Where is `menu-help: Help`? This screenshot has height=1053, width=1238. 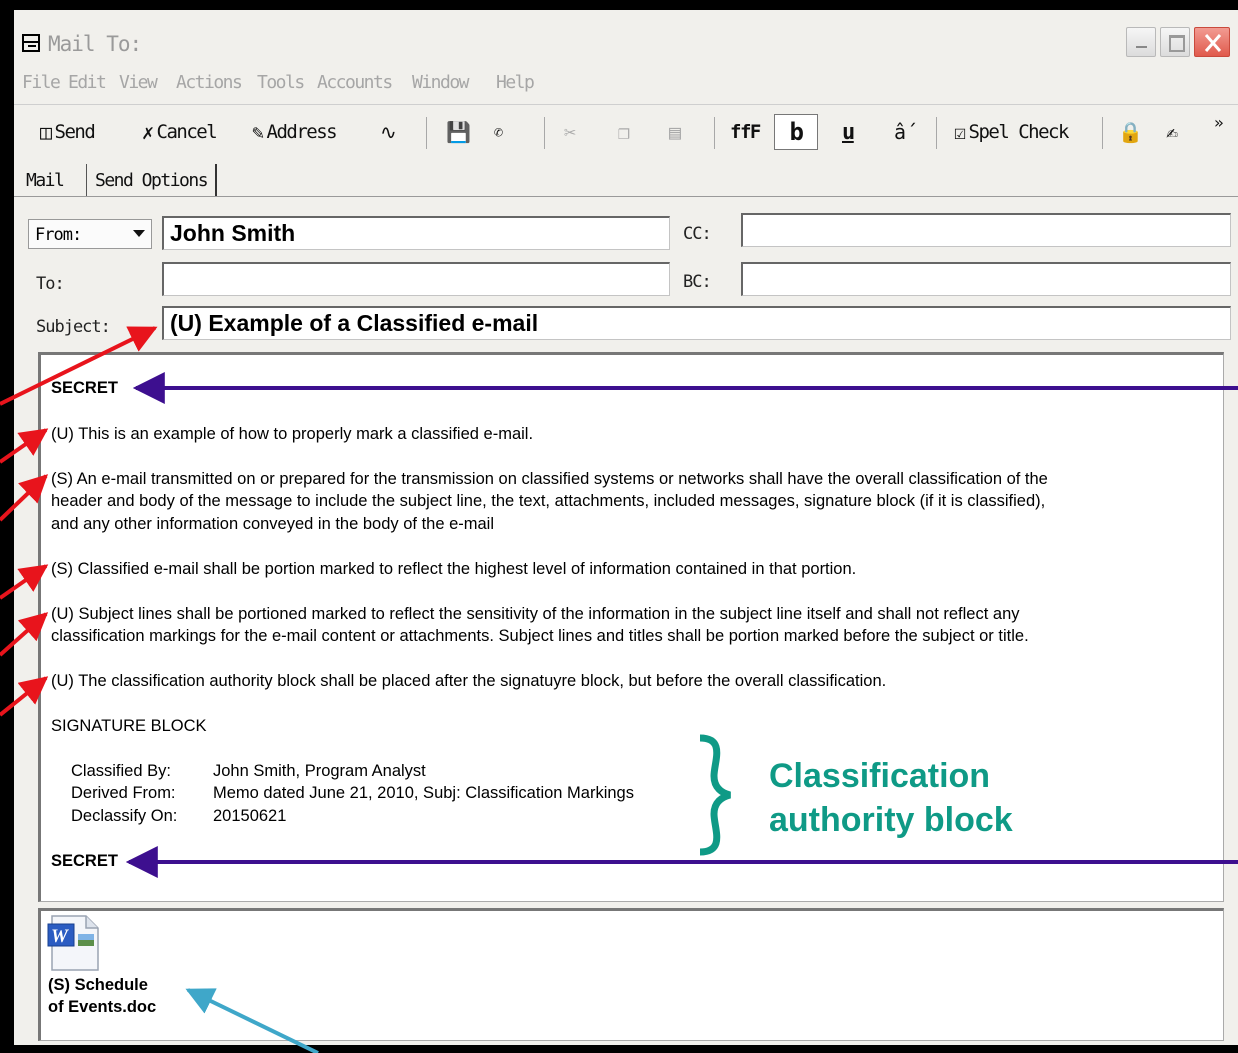
menu-help: Help is located at coordinates (515, 82).